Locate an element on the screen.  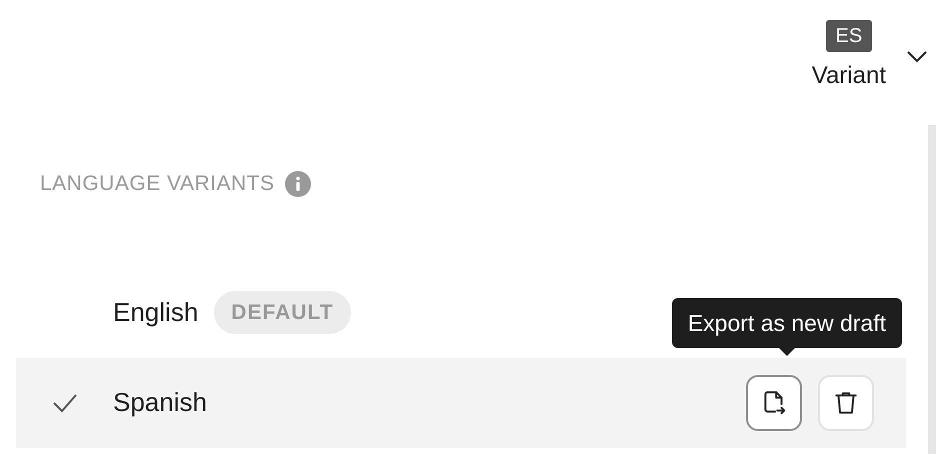
info-icon is located at coordinates (297, 183).